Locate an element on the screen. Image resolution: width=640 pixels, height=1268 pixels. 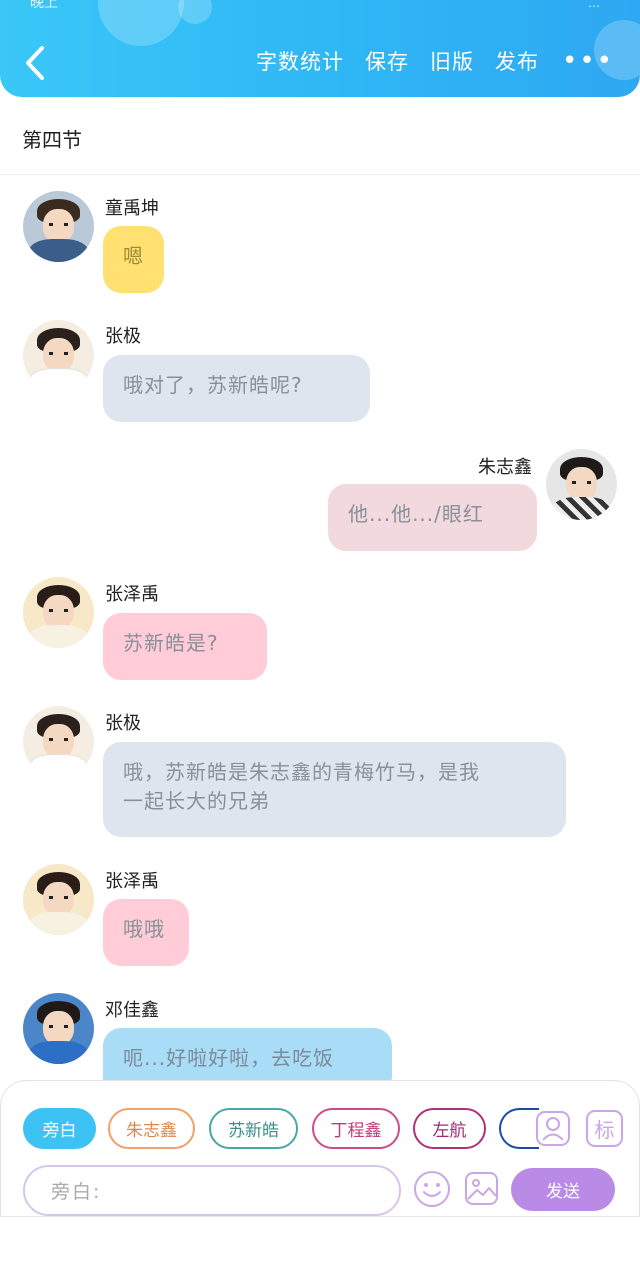
tag-button: 标 is located at coordinates (604, 1128).